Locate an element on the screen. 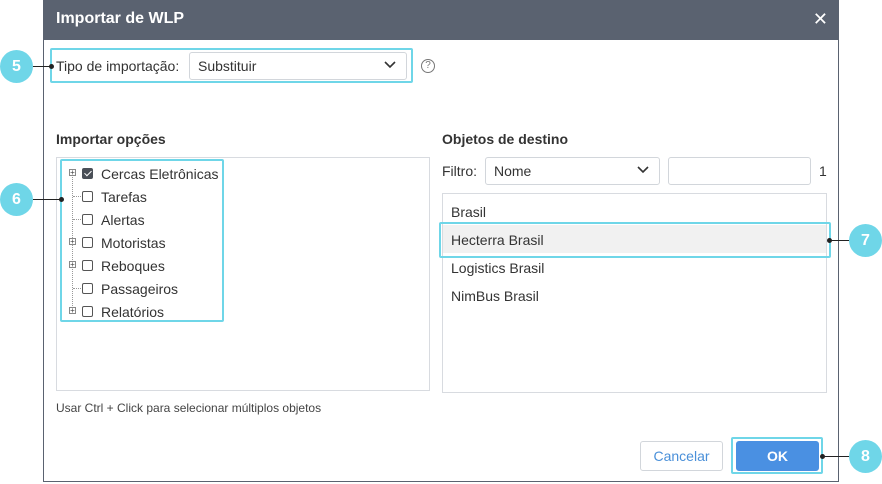 Image resolution: width=882 pixels, height=484 pixels. destination-object-item: Logistics Brasil is located at coordinates (634, 267).